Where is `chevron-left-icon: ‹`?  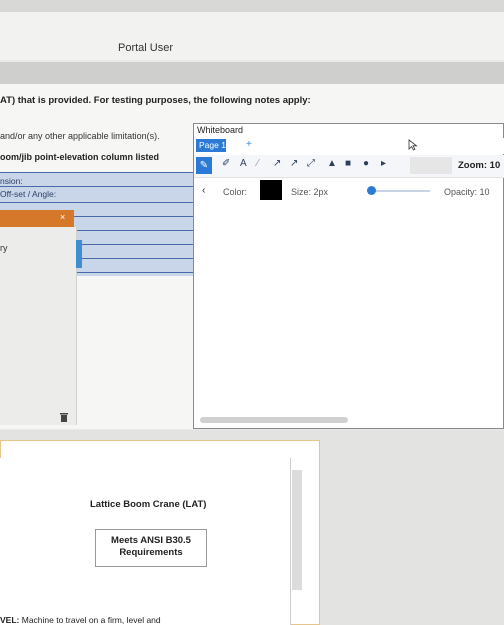 chevron-left-icon: ‹ is located at coordinates (203, 190).